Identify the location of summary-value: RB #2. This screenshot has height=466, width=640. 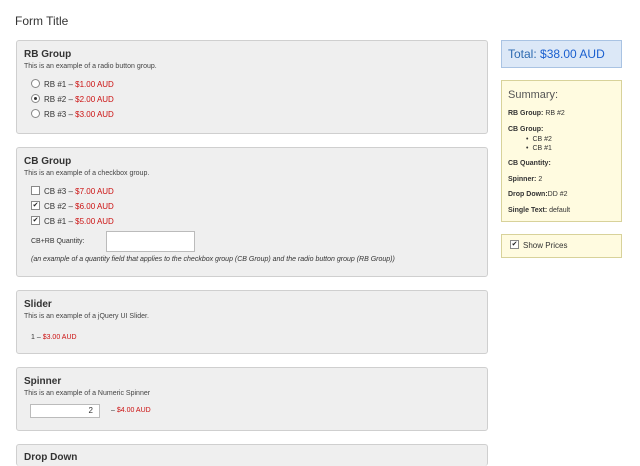
(555, 113).